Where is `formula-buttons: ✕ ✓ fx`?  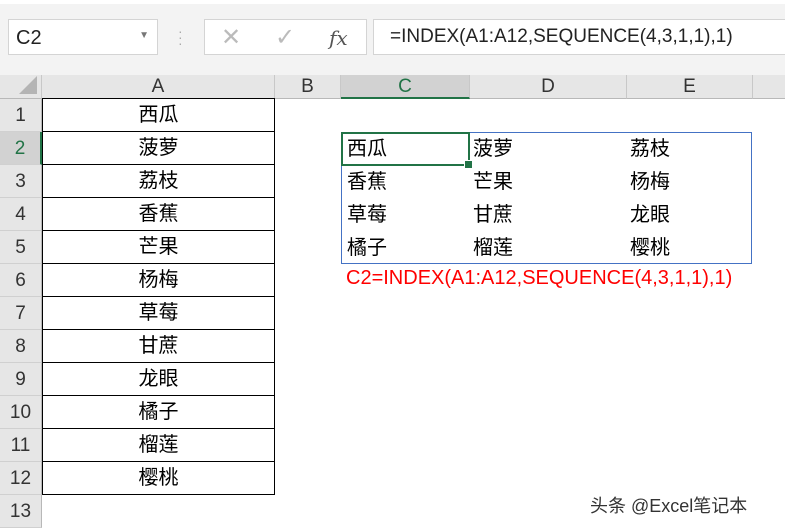
formula-buttons: ✕ ✓ fx is located at coordinates (285, 37).